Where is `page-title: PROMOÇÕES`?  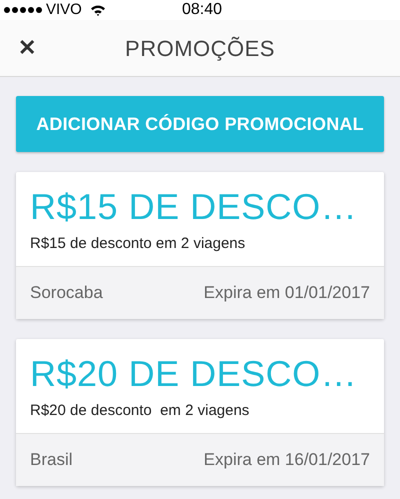 page-title: PROMOÇÕES is located at coordinates (200, 48).